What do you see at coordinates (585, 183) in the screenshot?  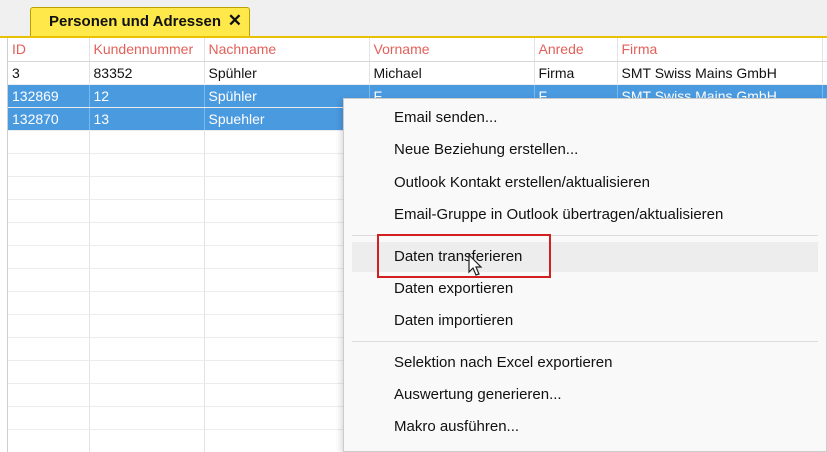 I see `menu-item-outlook-kontakt: Outlook Kontakt erstellen/aktualisieren` at bounding box center [585, 183].